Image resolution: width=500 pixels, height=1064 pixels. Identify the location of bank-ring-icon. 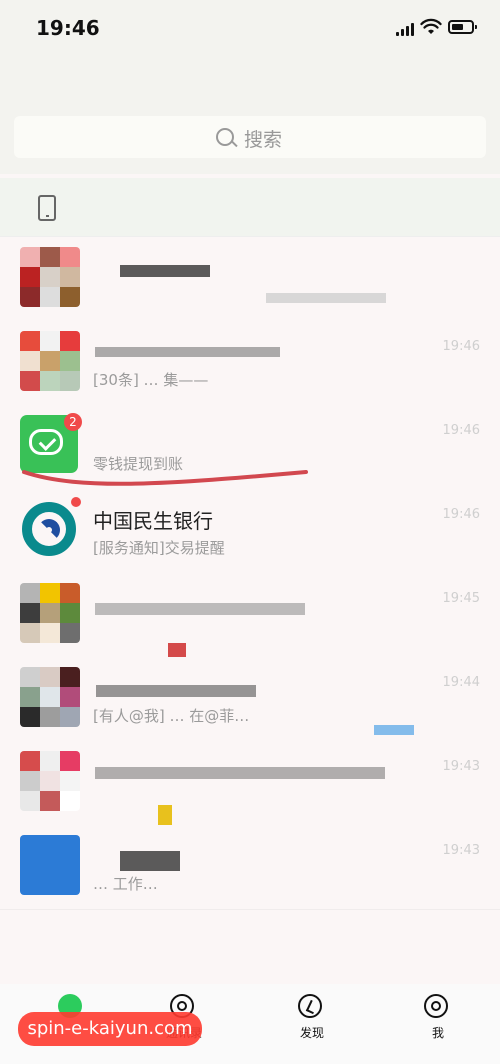
(49, 529).